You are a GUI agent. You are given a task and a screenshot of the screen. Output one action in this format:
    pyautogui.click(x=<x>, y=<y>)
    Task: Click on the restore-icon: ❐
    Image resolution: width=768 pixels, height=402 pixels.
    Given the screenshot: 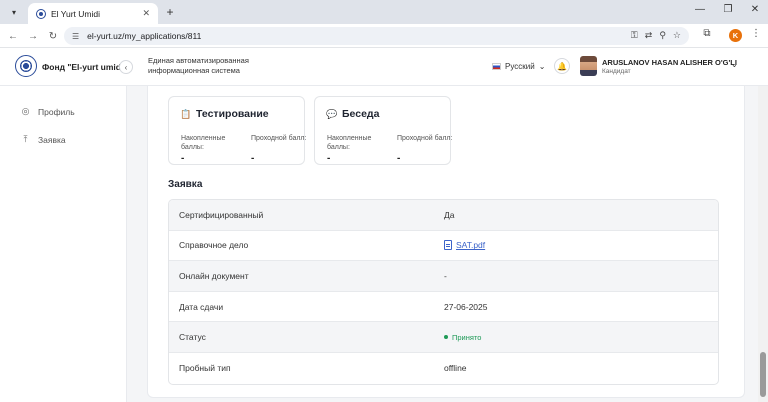 What is the action you would take?
    pyautogui.click(x=728, y=9)
    